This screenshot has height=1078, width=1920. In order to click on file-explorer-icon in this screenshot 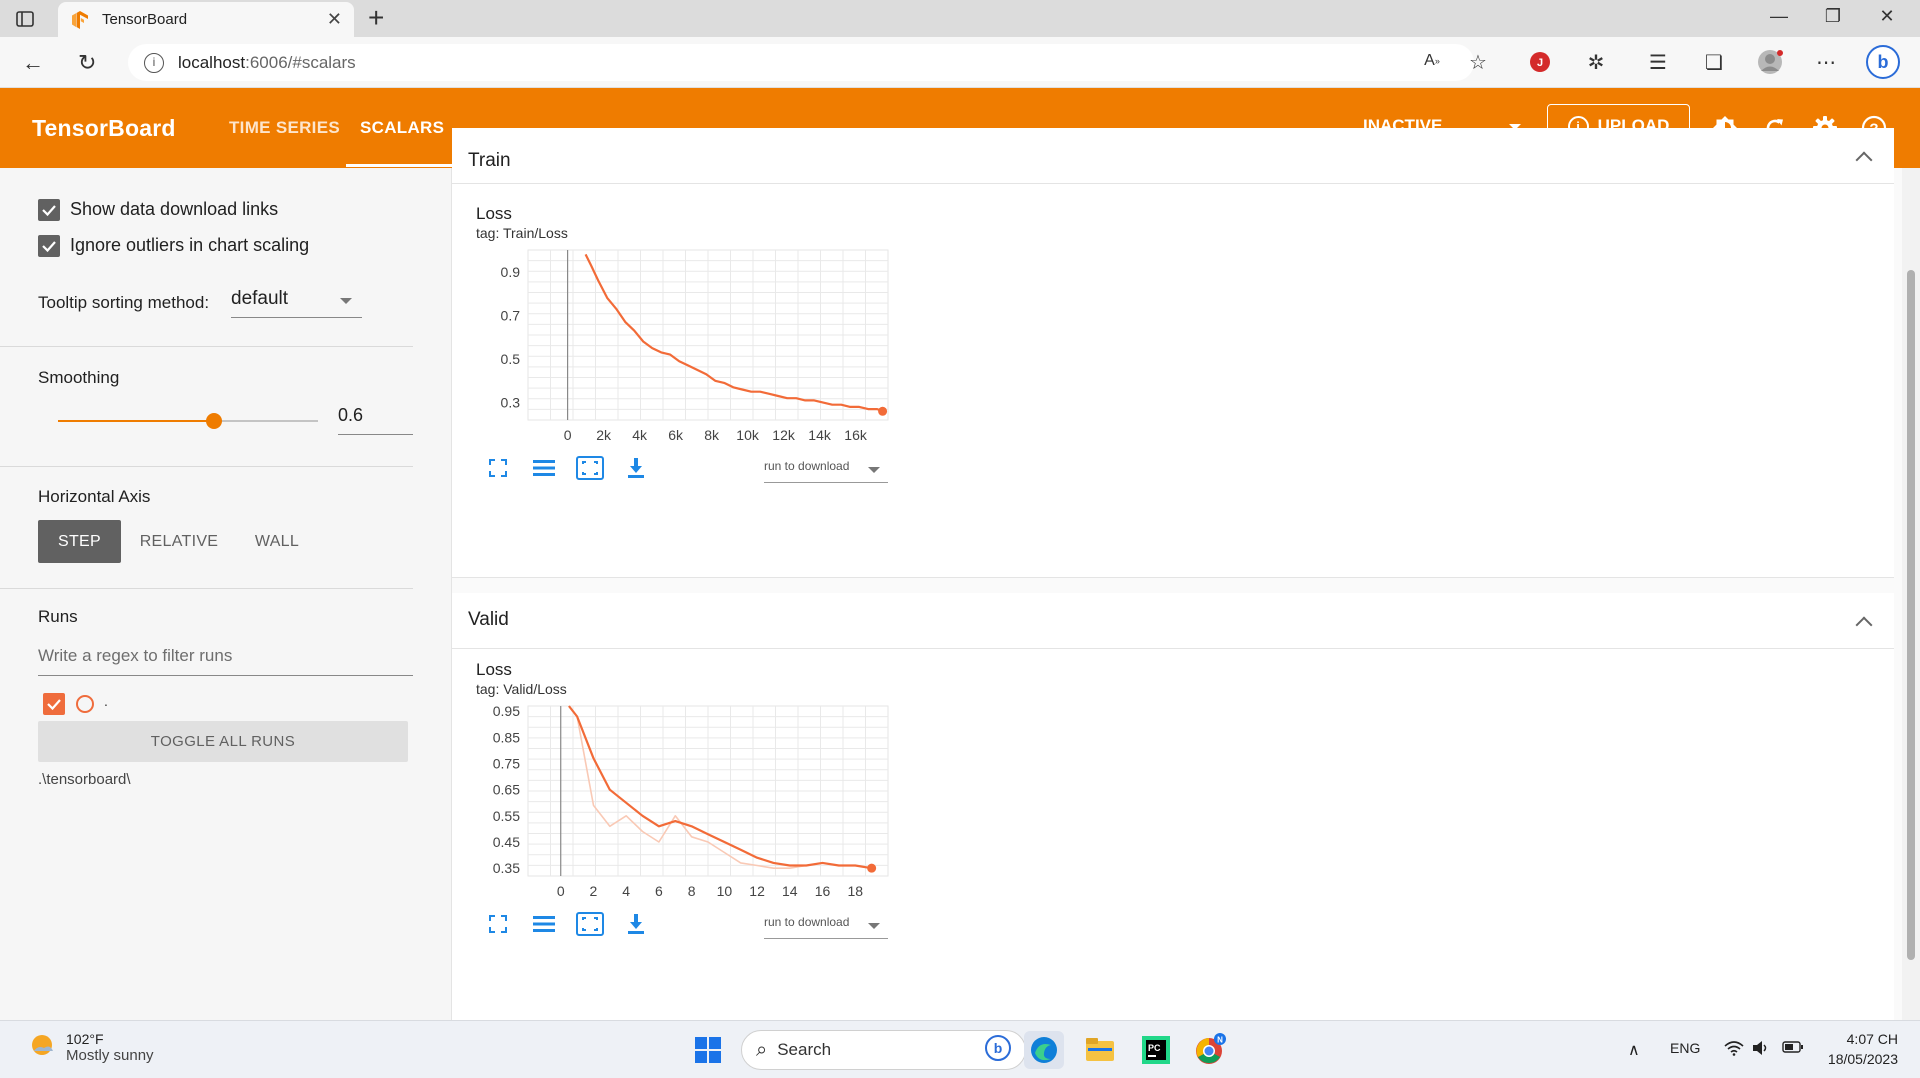, I will do `click(1100, 1050)`.